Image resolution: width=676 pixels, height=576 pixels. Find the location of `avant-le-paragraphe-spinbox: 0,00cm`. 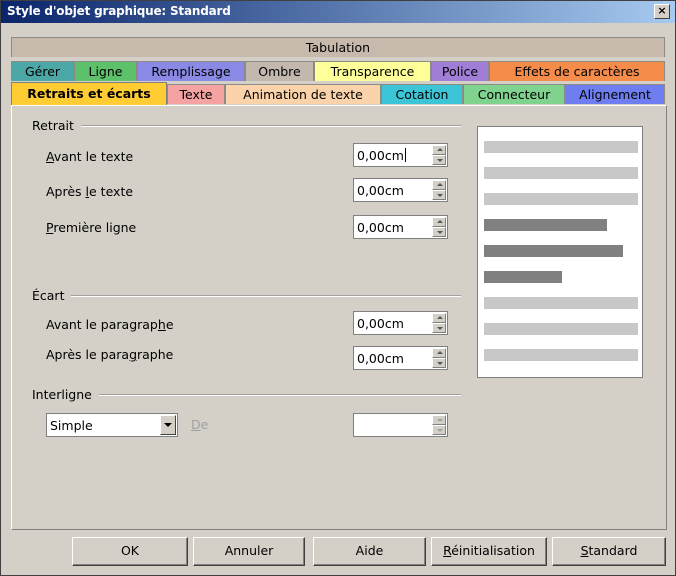

avant-le-paragraphe-spinbox: 0,00cm is located at coordinates (400, 323).